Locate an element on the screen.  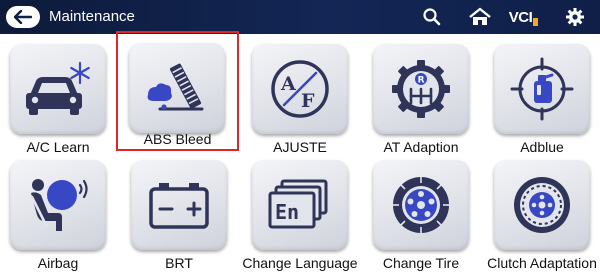
tile-ajuste: A F AJUSTE is located at coordinates (300, 97).